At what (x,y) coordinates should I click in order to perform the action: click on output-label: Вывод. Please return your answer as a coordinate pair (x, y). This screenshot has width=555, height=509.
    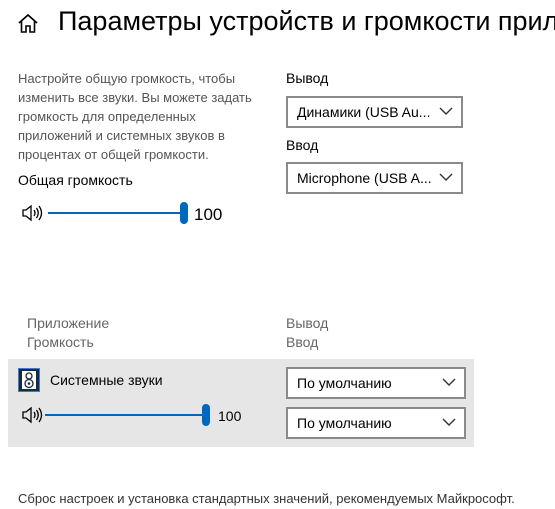
    Looking at the image, I should click on (307, 78).